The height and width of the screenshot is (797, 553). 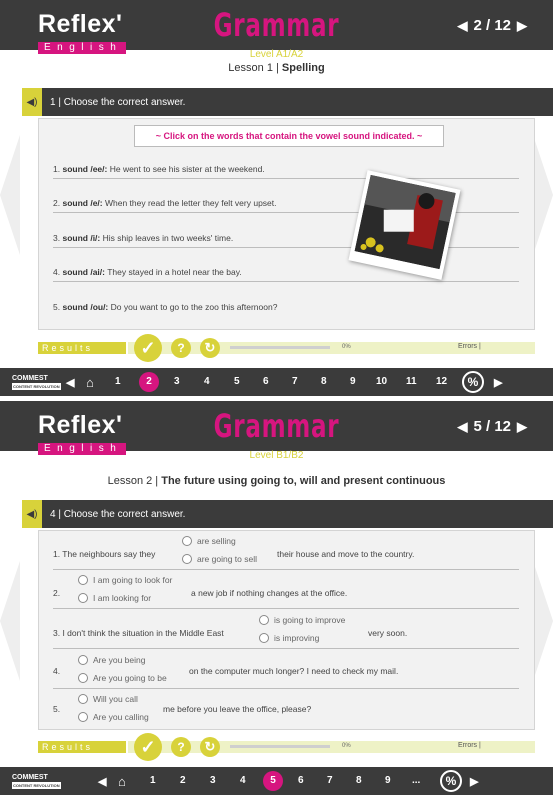 What do you see at coordinates (411, 381) in the screenshot?
I see `nav-page-11: 11` at bounding box center [411, 381].